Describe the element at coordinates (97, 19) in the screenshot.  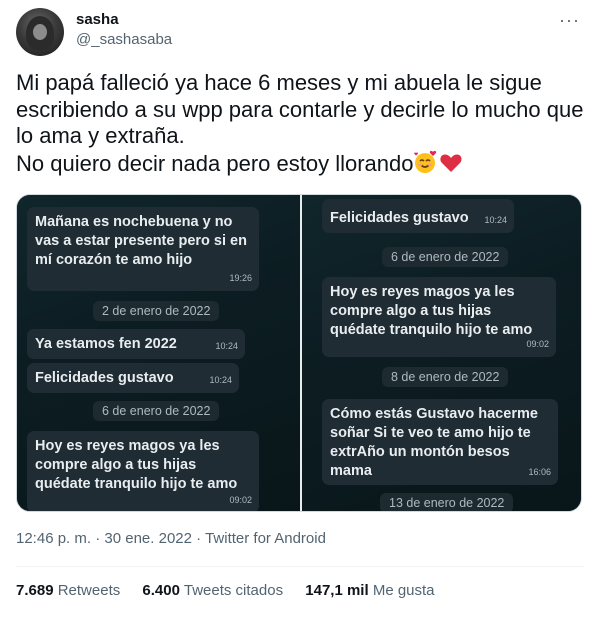
I see `display-name: sasha` at that location.